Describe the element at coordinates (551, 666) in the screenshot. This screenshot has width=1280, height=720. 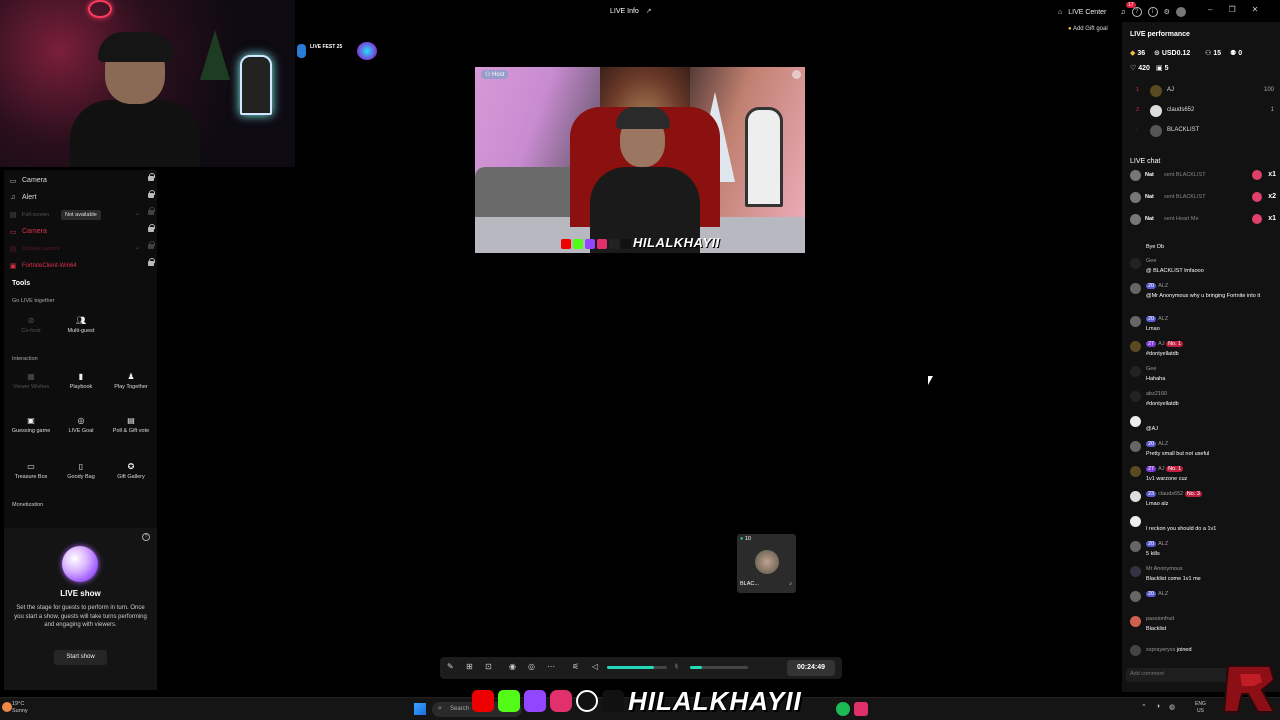
I see `more-icon: ⋯` at that location.